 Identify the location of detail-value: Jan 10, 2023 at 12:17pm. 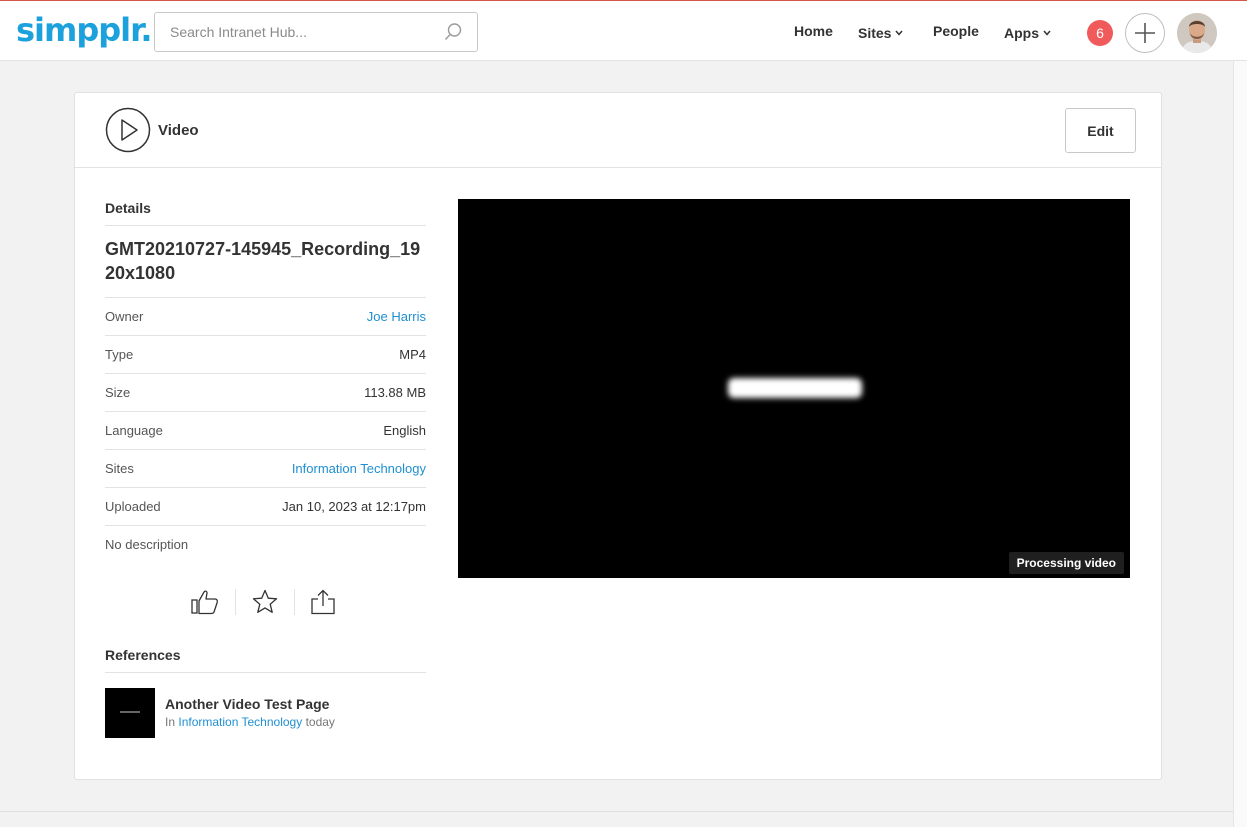
(354, 506).